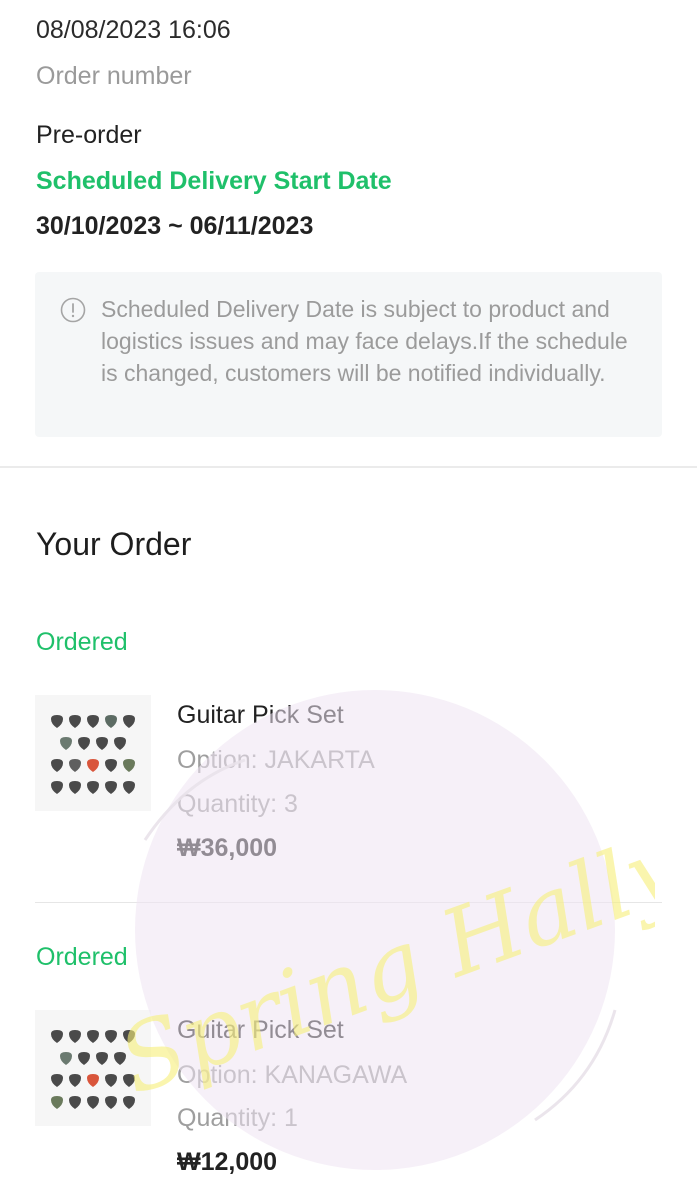 The height and width of the screenshot is (1200, 697). I want to click on item-price: ₩12,000, so click(227, 1162).